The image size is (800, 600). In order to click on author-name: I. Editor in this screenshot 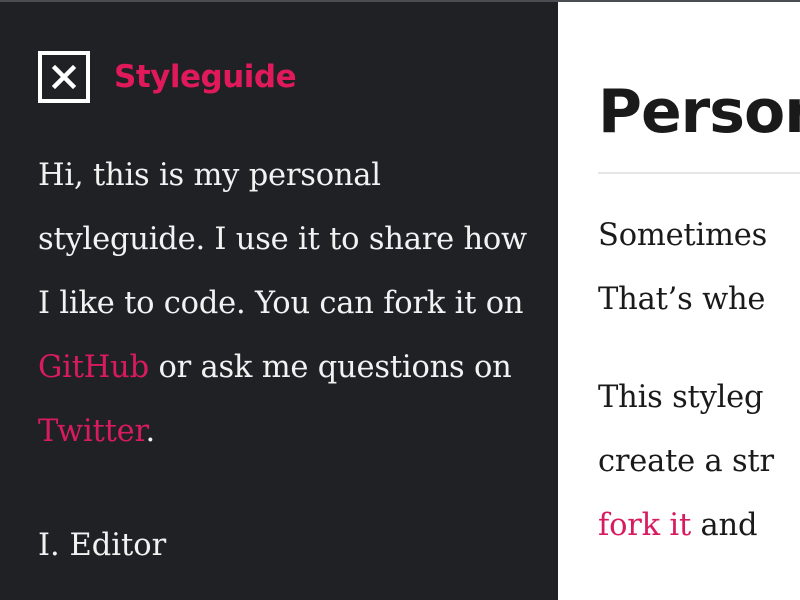, I will do `click(102, 545)`.